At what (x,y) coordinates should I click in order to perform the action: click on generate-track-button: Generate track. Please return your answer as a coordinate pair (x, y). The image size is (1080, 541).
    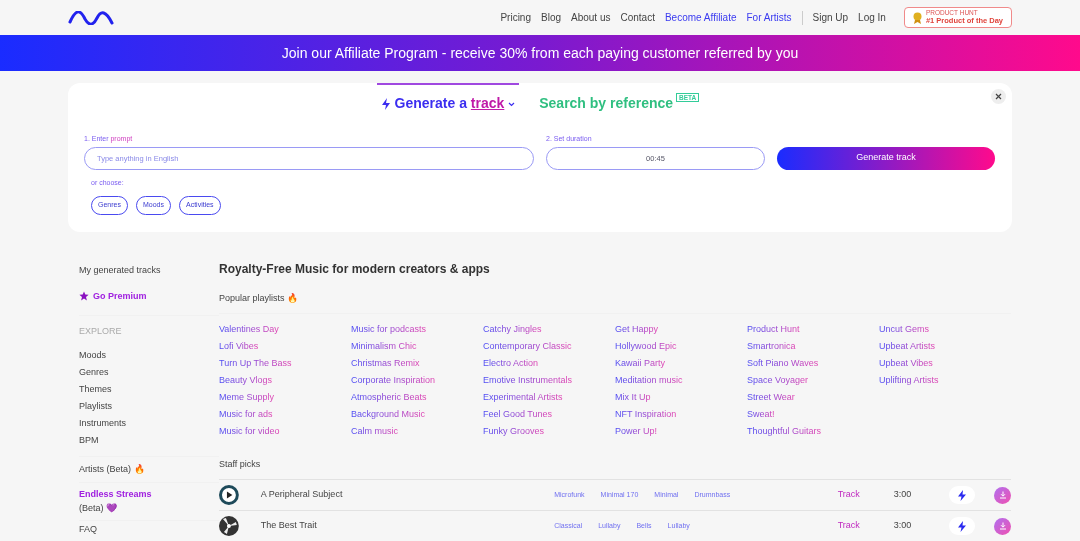
    Looking at the image, I should click on (886, 158).